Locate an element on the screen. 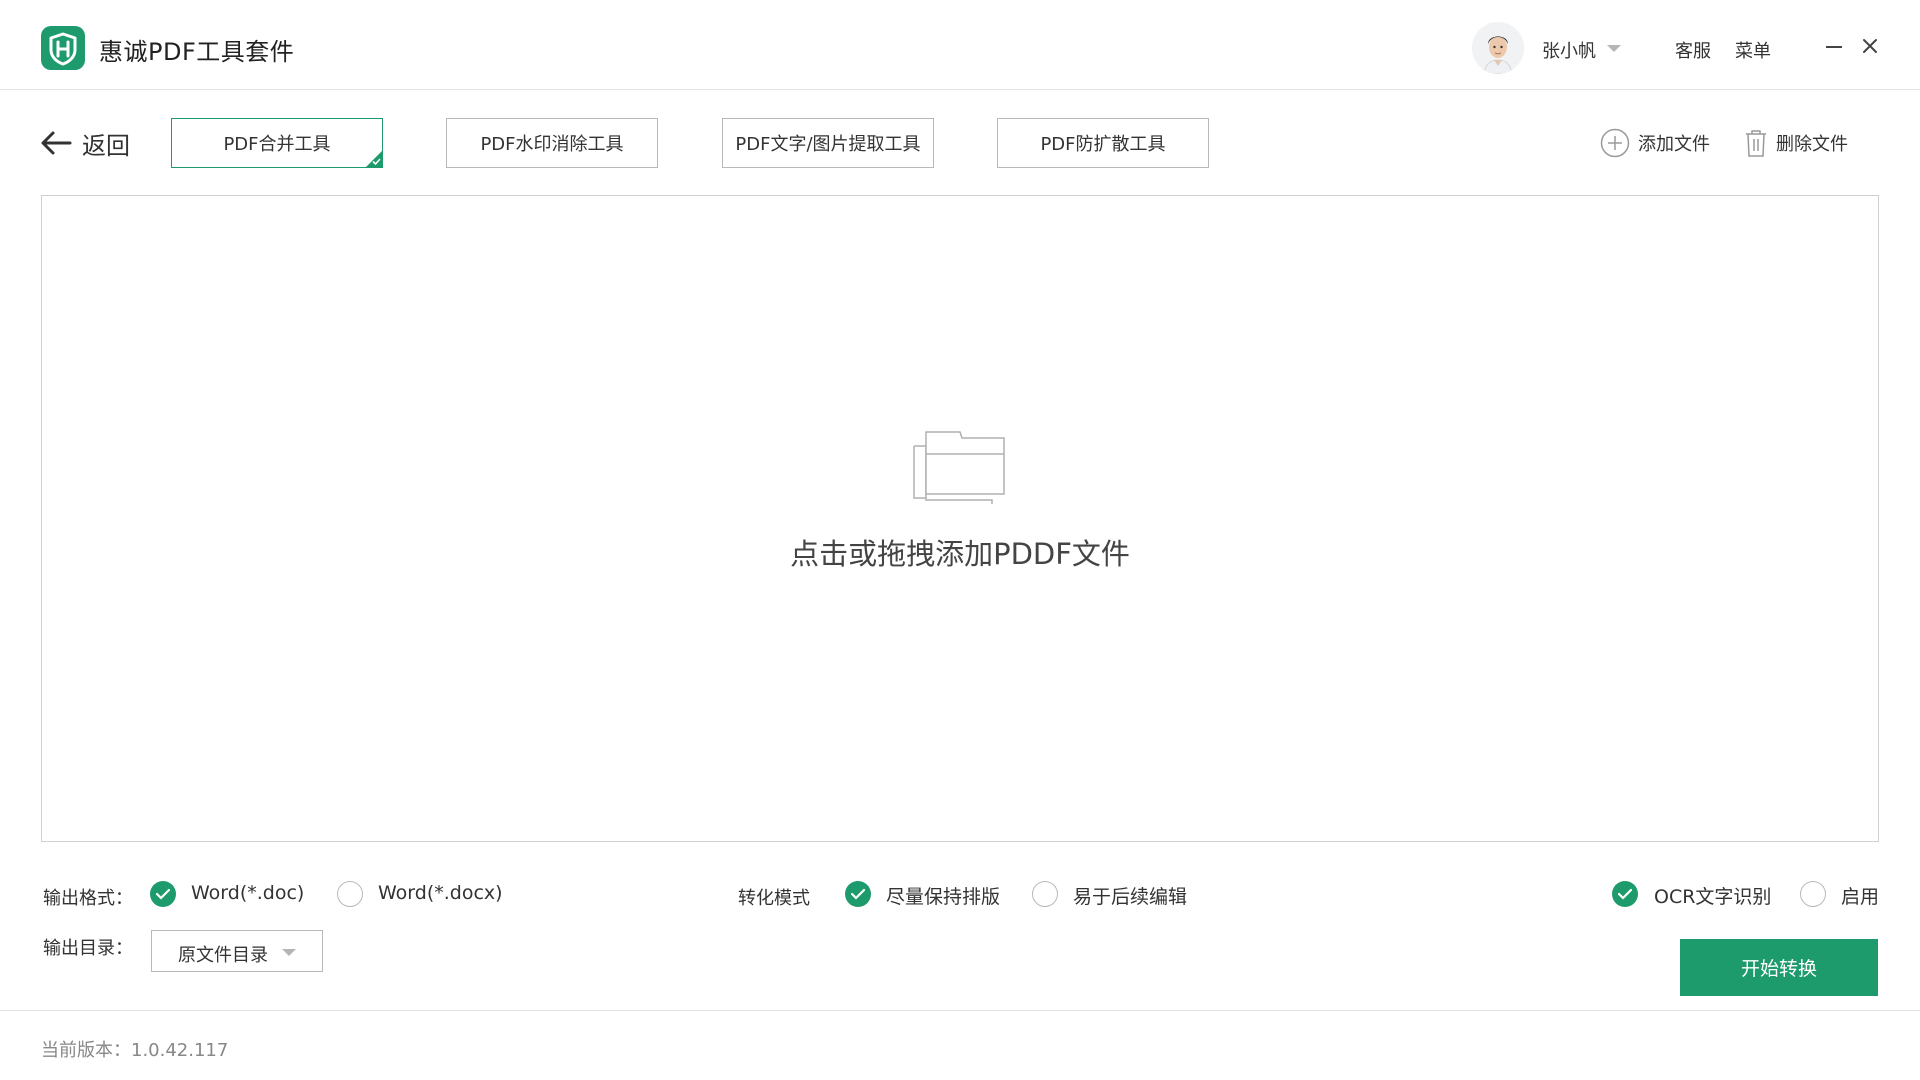  radio-word-docx is located at coordinates (350, 894).